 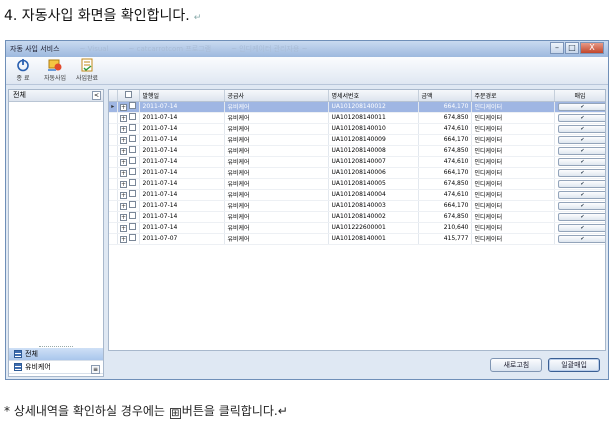 What do you see at coordinates (513, 96) in the screenshot?
I see `column-header-route: 주문경로` at bounding box center [513, 96].